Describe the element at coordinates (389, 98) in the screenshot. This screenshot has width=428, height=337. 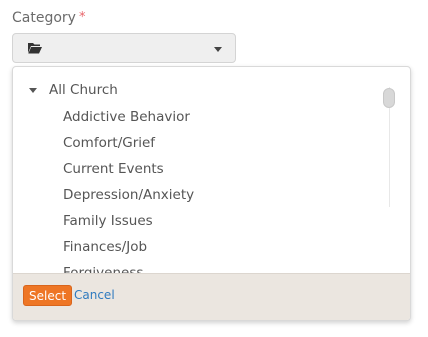
I see `scrollbar-thumb` at that location.